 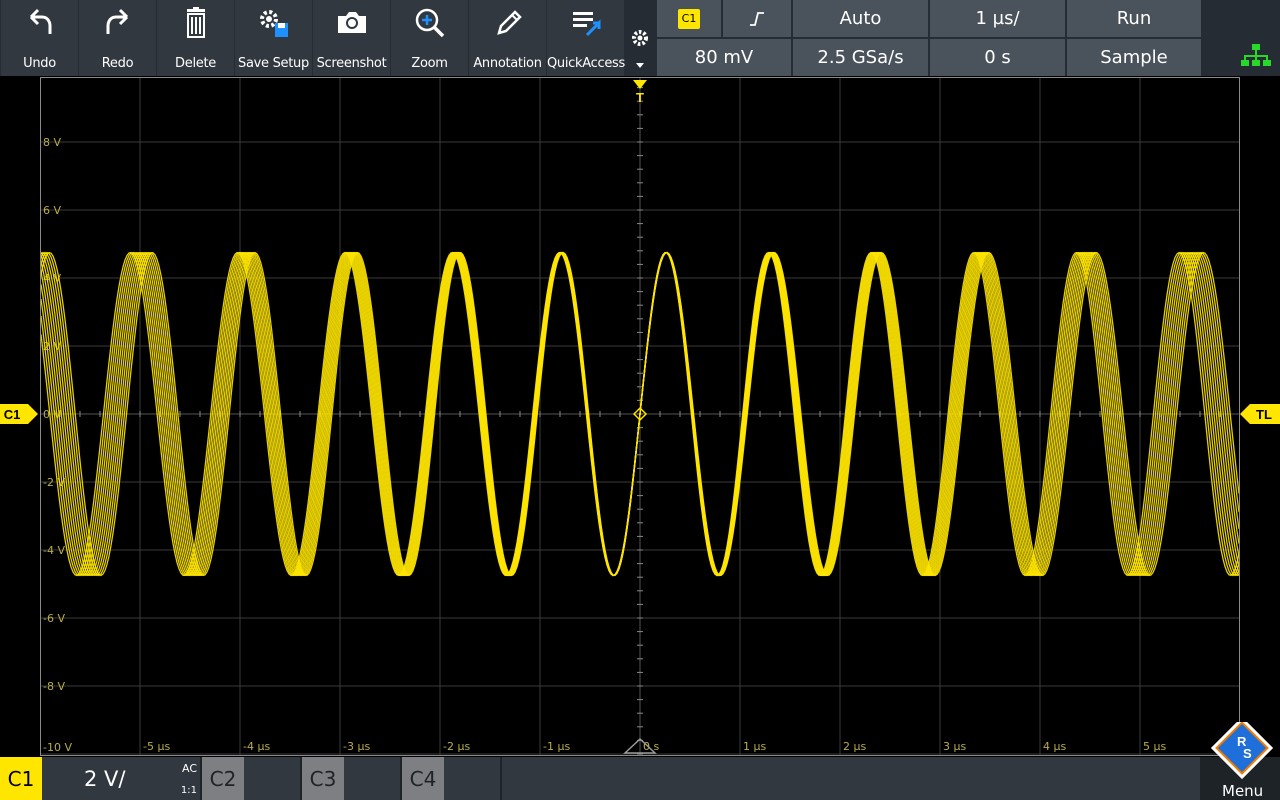 I want to click on trash-icon, so click(x=195, y=22).